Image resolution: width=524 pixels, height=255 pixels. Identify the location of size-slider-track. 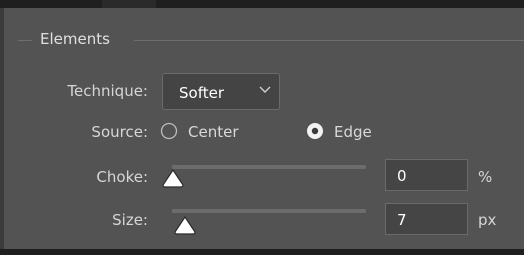
(269, 211).